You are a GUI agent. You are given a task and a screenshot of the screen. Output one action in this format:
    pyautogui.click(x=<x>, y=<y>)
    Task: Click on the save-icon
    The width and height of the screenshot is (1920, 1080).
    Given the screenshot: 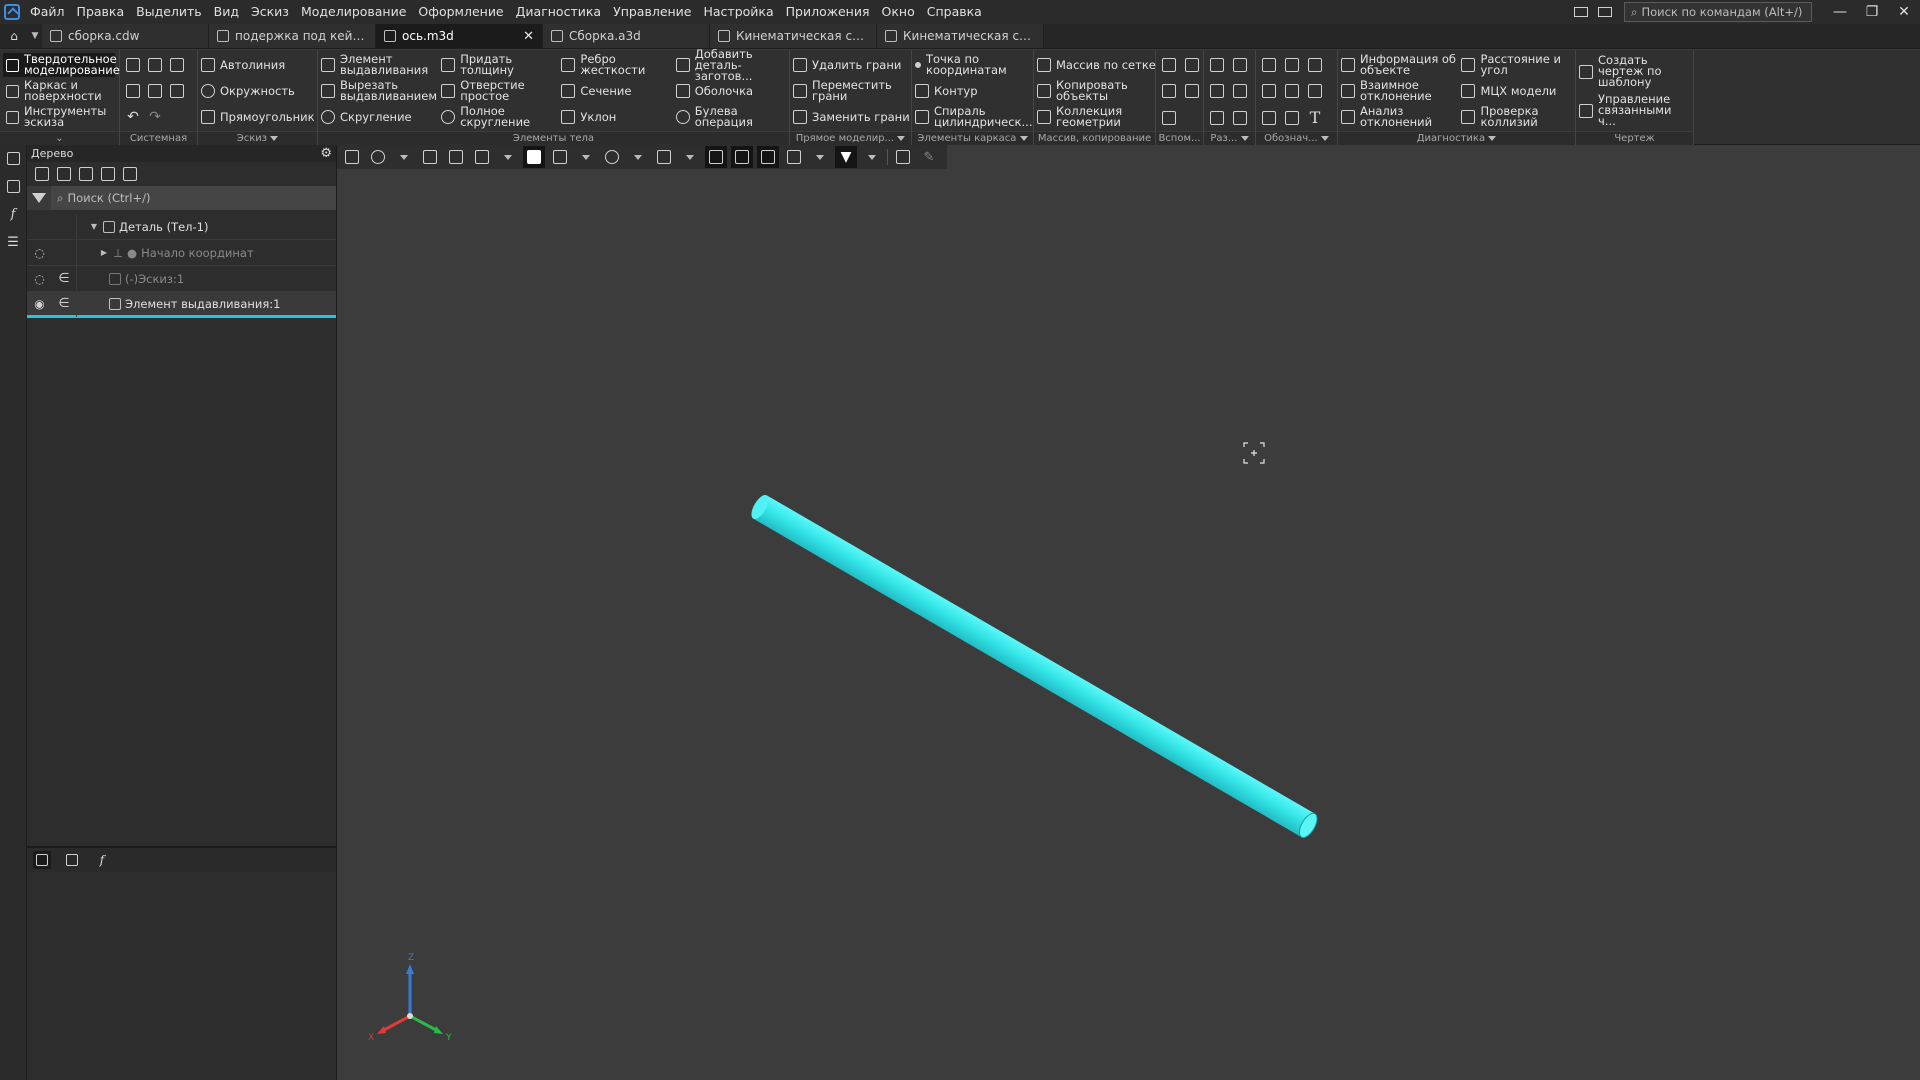 What is the action you would take?
    pyautogui.click(x=177, y=65)
    